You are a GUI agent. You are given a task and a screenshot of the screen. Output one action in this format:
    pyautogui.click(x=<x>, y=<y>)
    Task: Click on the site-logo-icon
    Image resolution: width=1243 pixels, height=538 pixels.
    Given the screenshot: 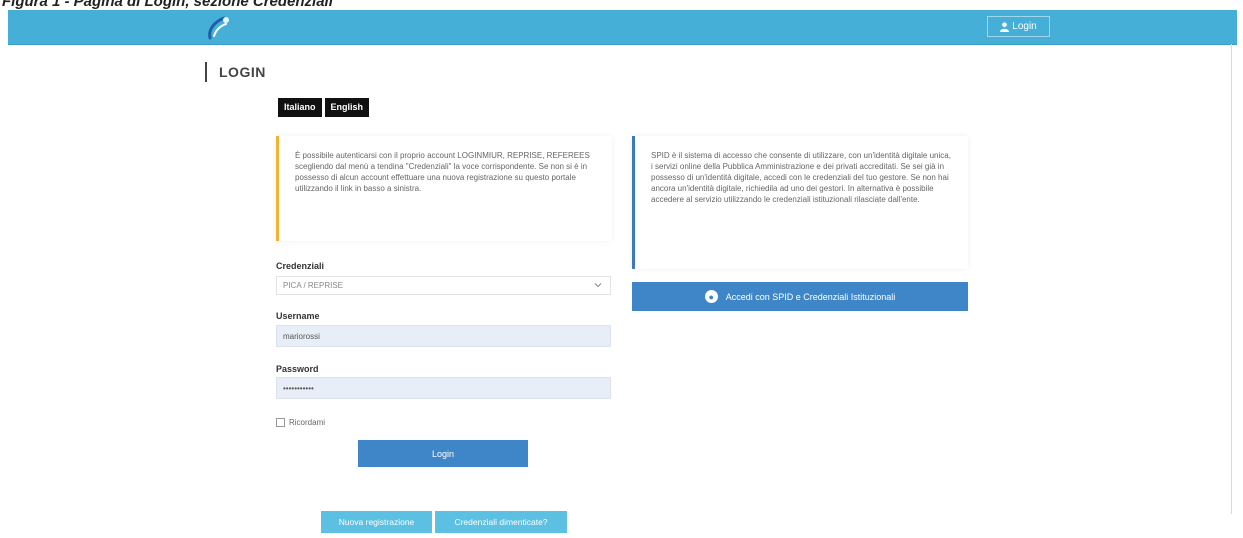 What is the action you would take?
    pyautogui.click(x=218, y=28)
    